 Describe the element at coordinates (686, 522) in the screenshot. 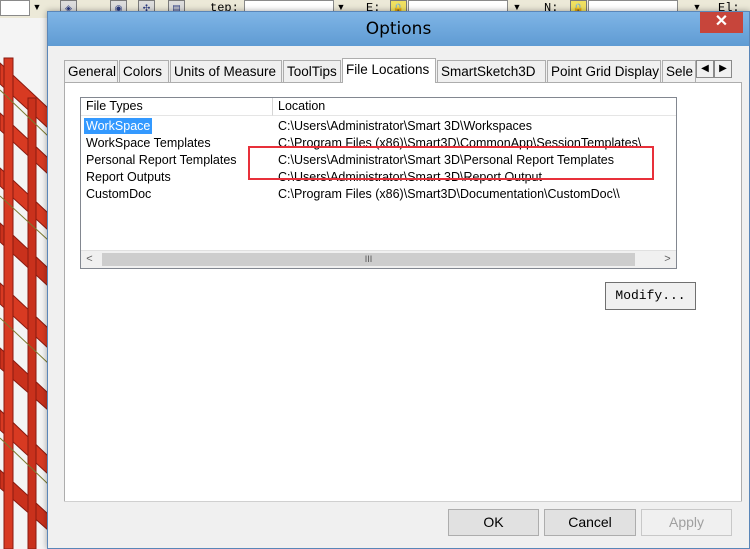

I see `apply-button: Apply` at that location.